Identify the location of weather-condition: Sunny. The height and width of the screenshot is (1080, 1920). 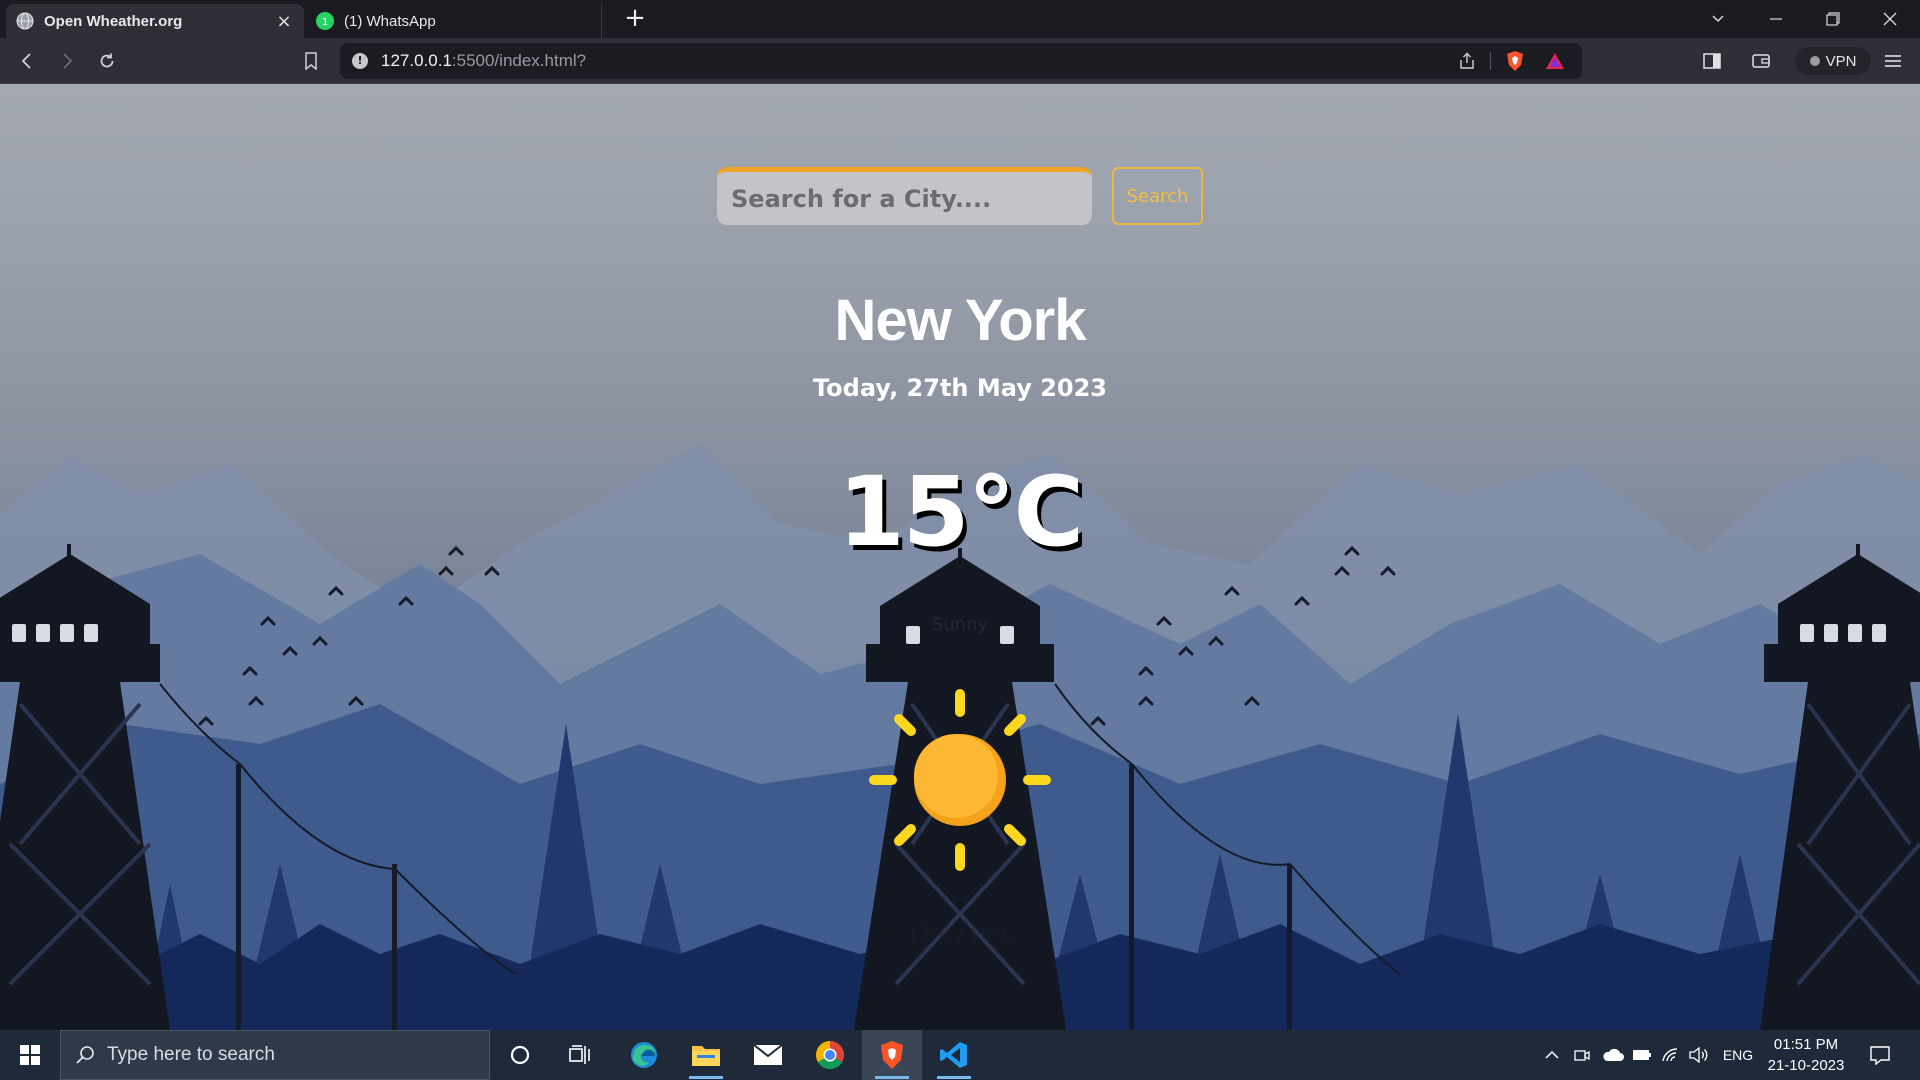
(960, 624).